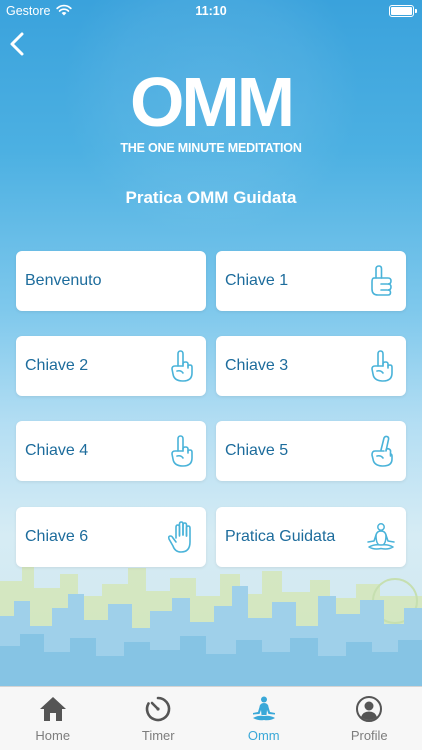 The image size is (422, 750). What do you see at coordinates (311, 281) in the screenshot?
I see `card-chiave-1: Chiave 1` at bounding box center [311, 281].